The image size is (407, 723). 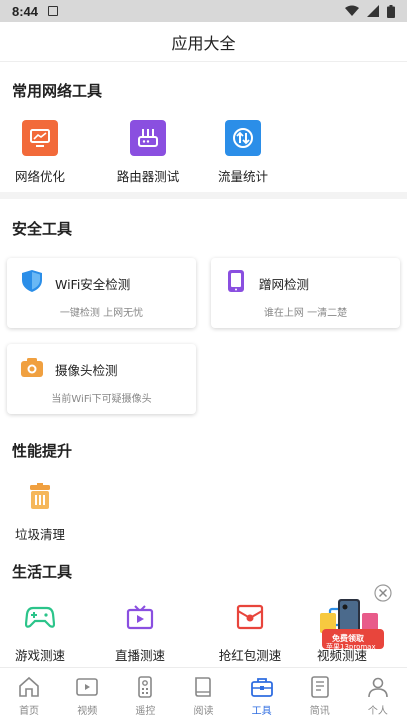 What do you see at coordinates (139, 655) in the screenshot?
I see `tool-label: 直播测速` at bounding box center [139, 655].